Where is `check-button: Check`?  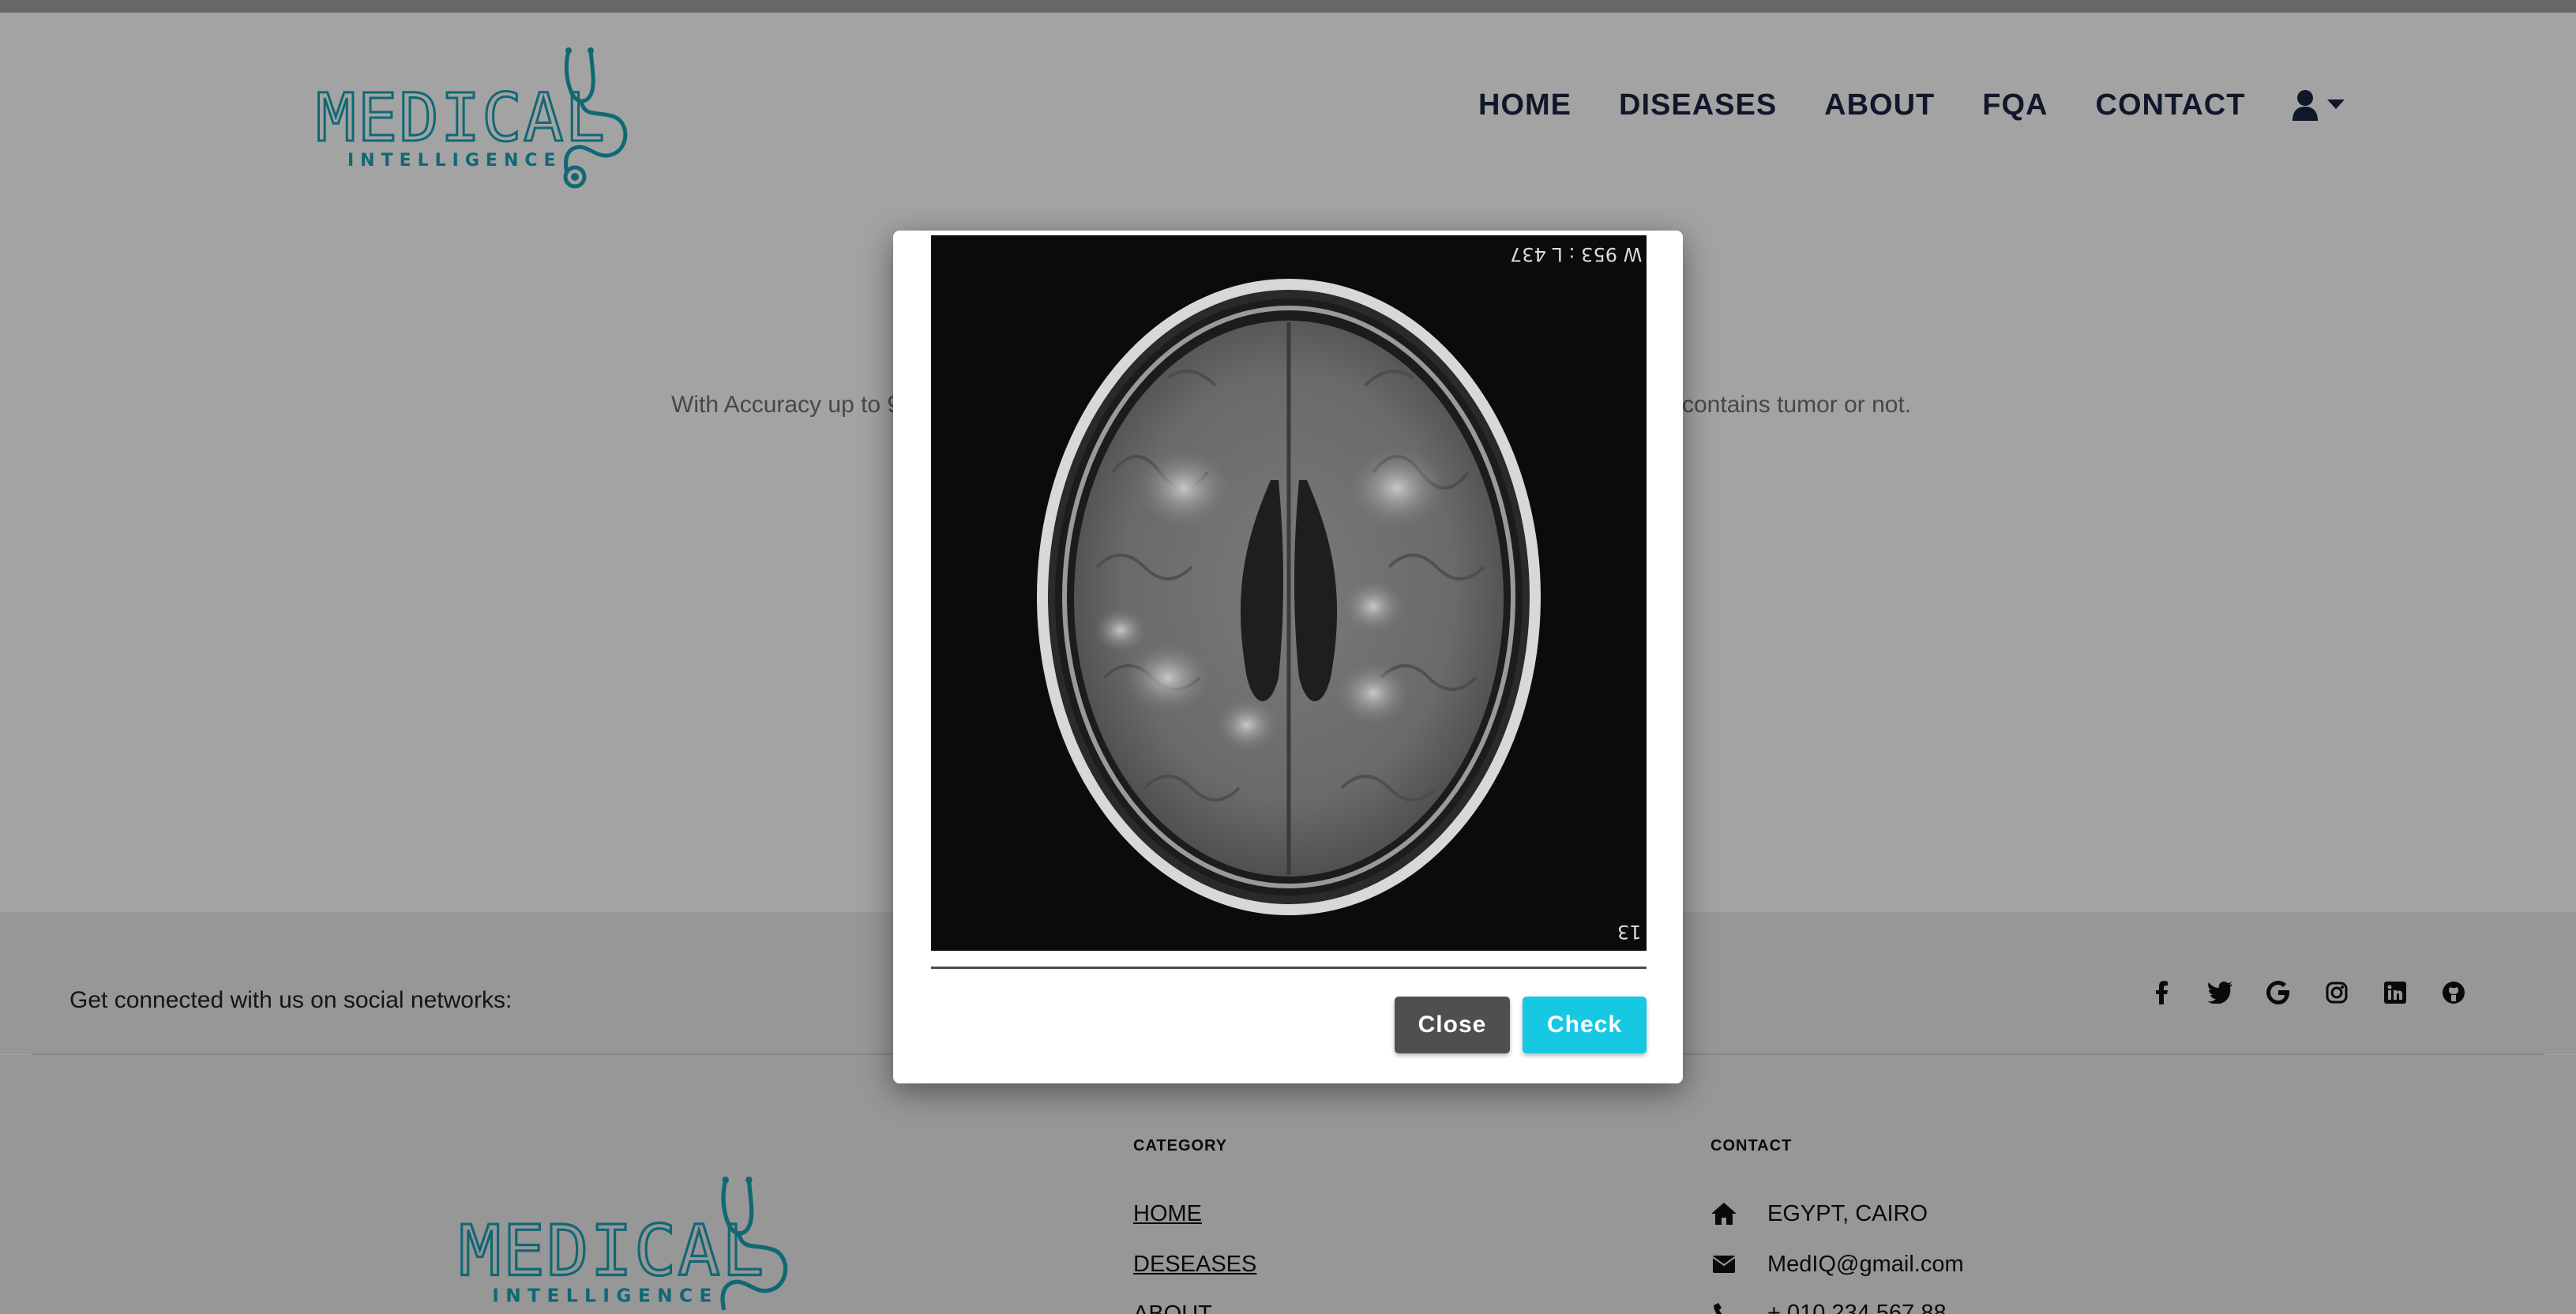
check-button: Check is located at coordinates (1585, 1025).